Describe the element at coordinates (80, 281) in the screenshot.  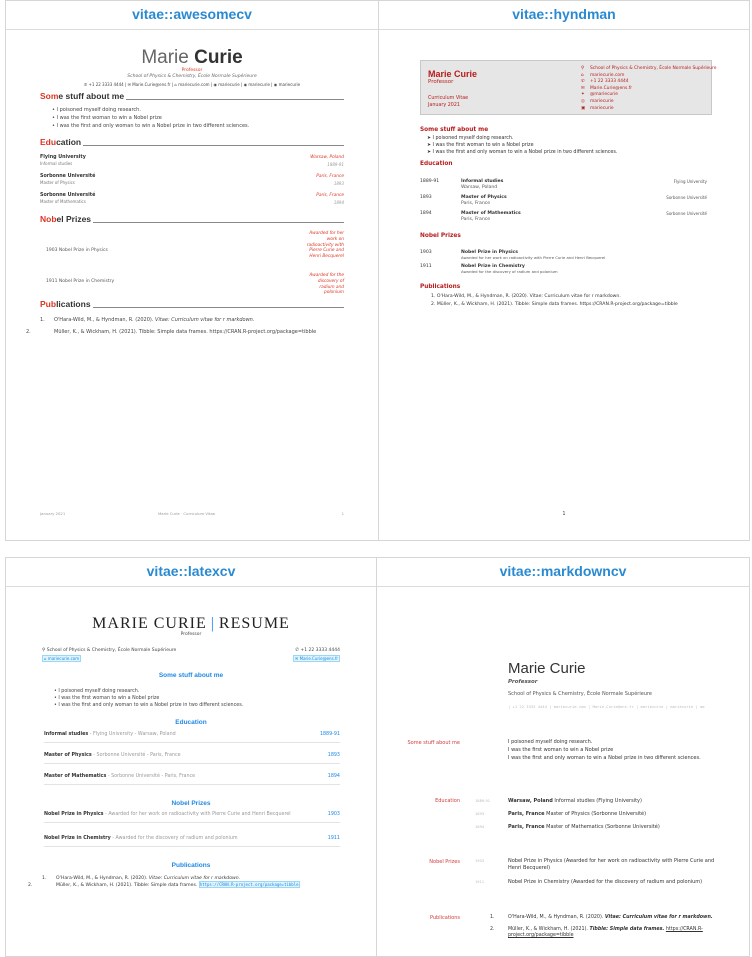
I see `prize-entry: 1911 Nobel Prize in Chemistry` at that location.